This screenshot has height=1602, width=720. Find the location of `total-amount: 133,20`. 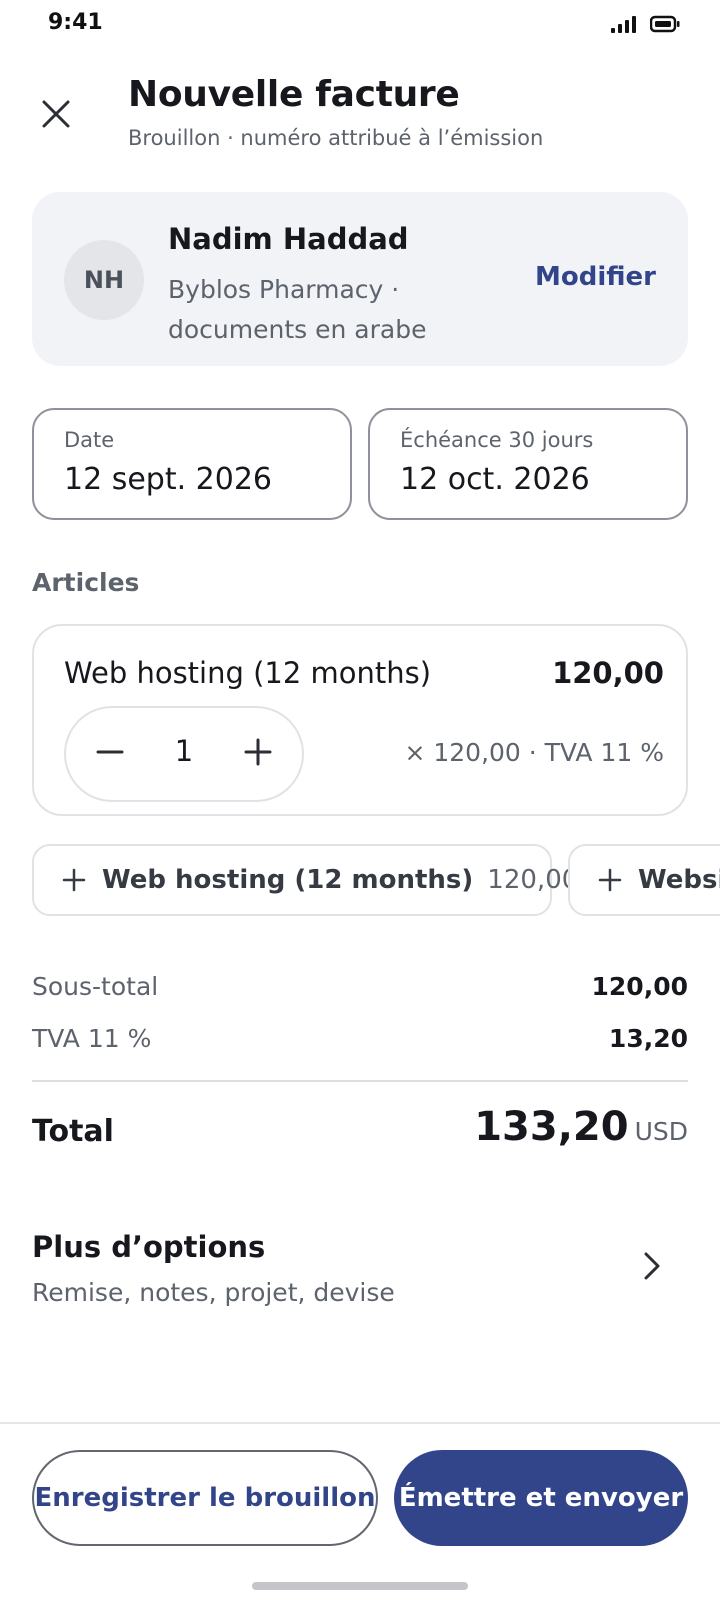

total-amount: 133,20 is located at coordinates (551, 1127).